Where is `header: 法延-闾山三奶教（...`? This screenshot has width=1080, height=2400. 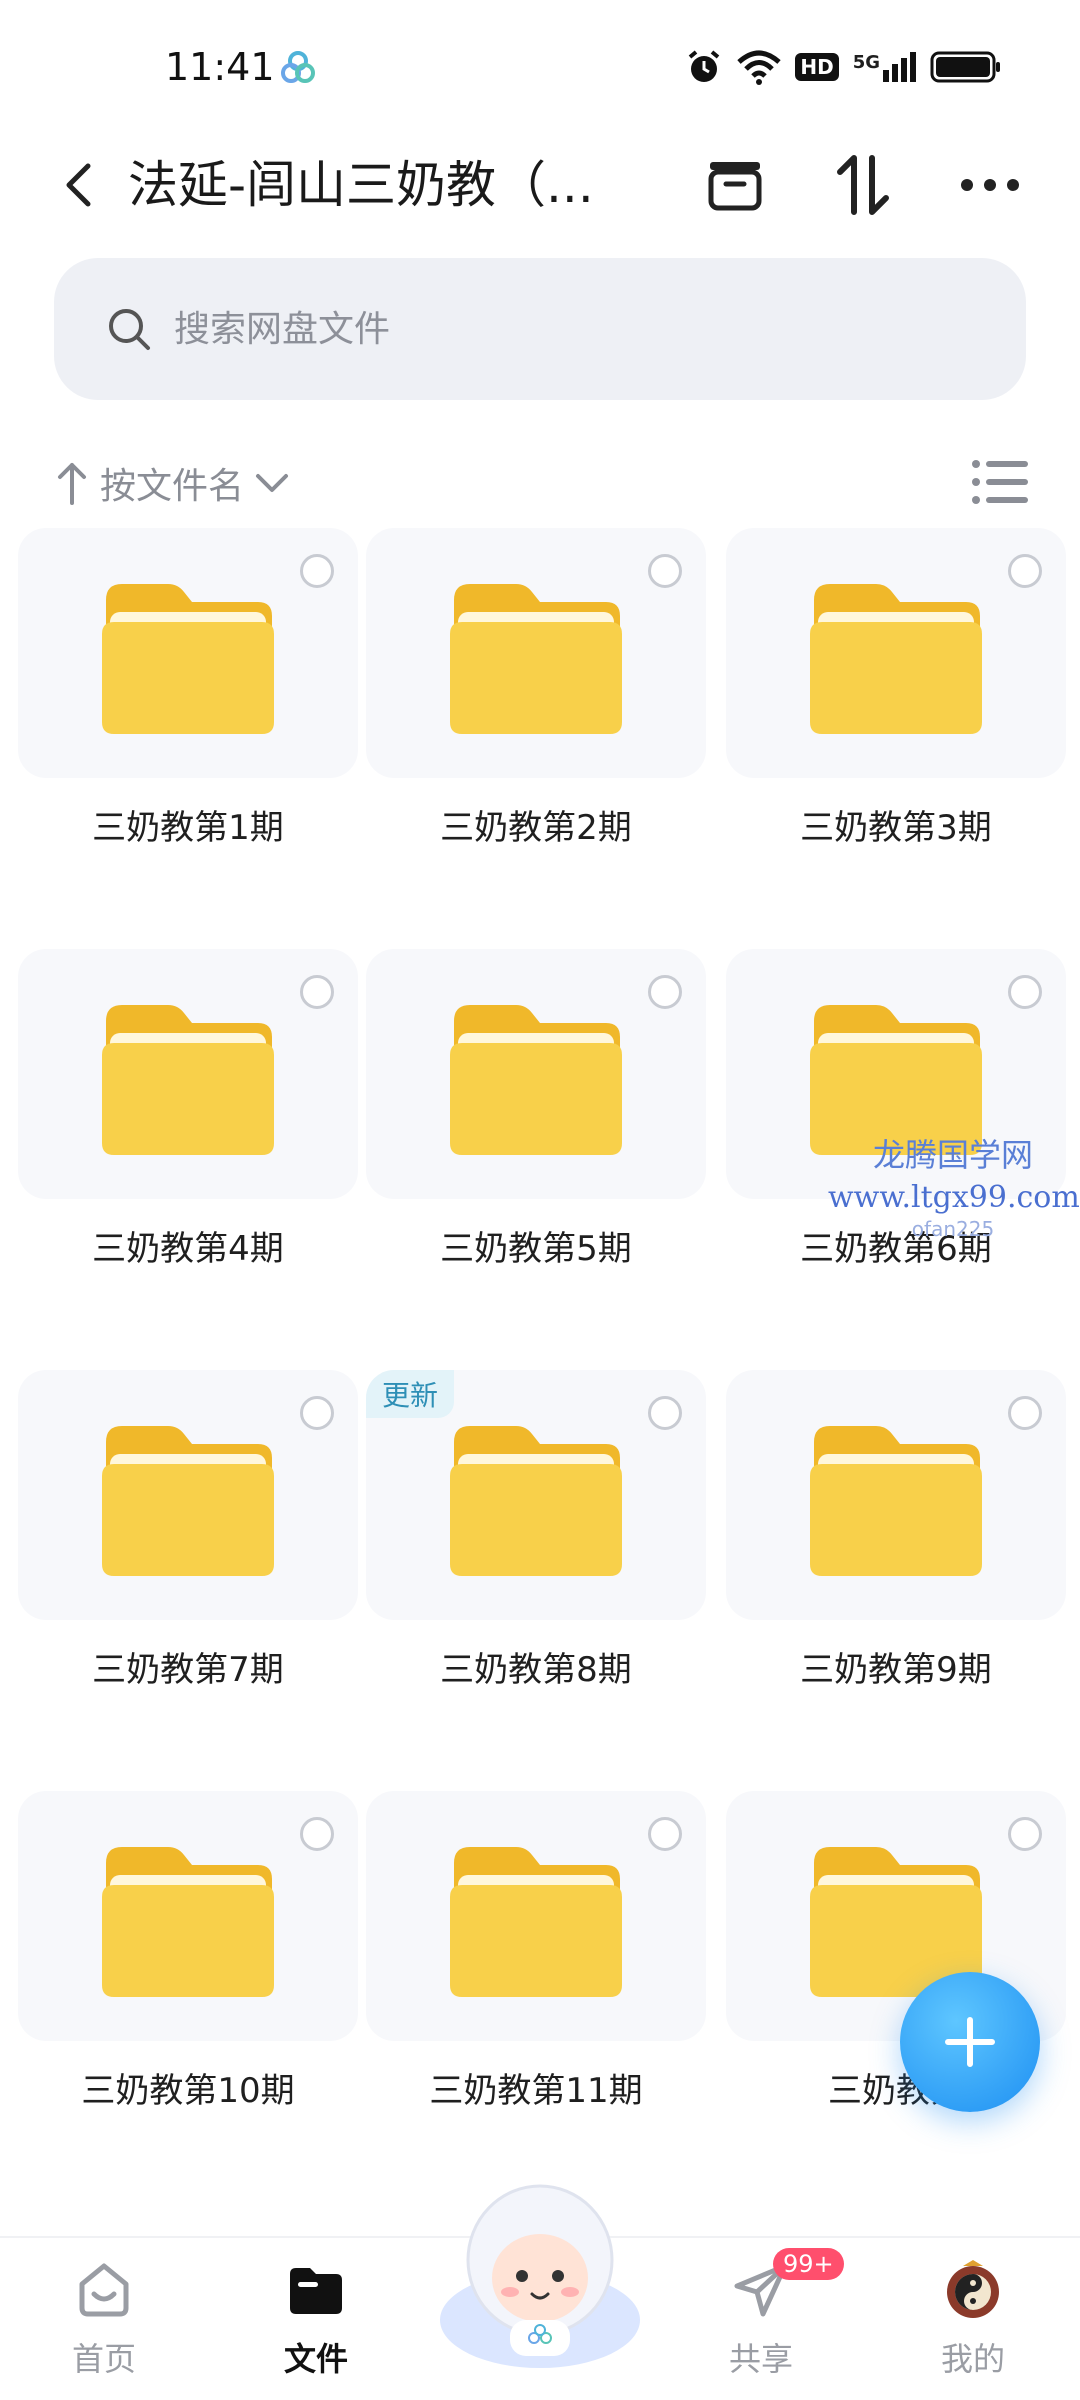 header: 法延-闾山三奶教（... is located at coordinates (540, 185).